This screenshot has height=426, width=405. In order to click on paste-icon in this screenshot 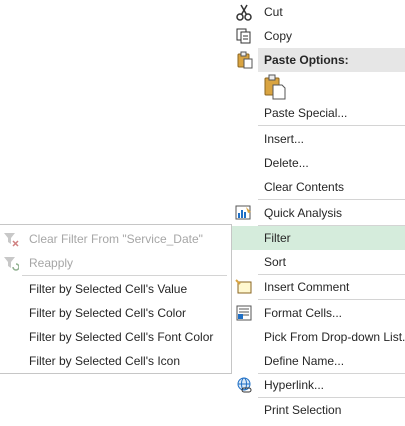, I will do `click(245, 60)`.